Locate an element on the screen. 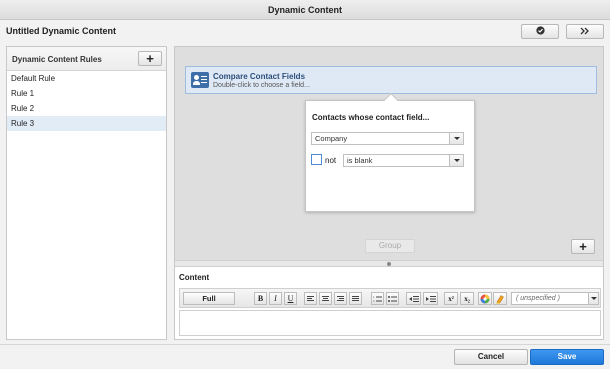 The image size is (610, 369). rules-heading: Dynamic Content Rules is located at coordinates (57, 59).